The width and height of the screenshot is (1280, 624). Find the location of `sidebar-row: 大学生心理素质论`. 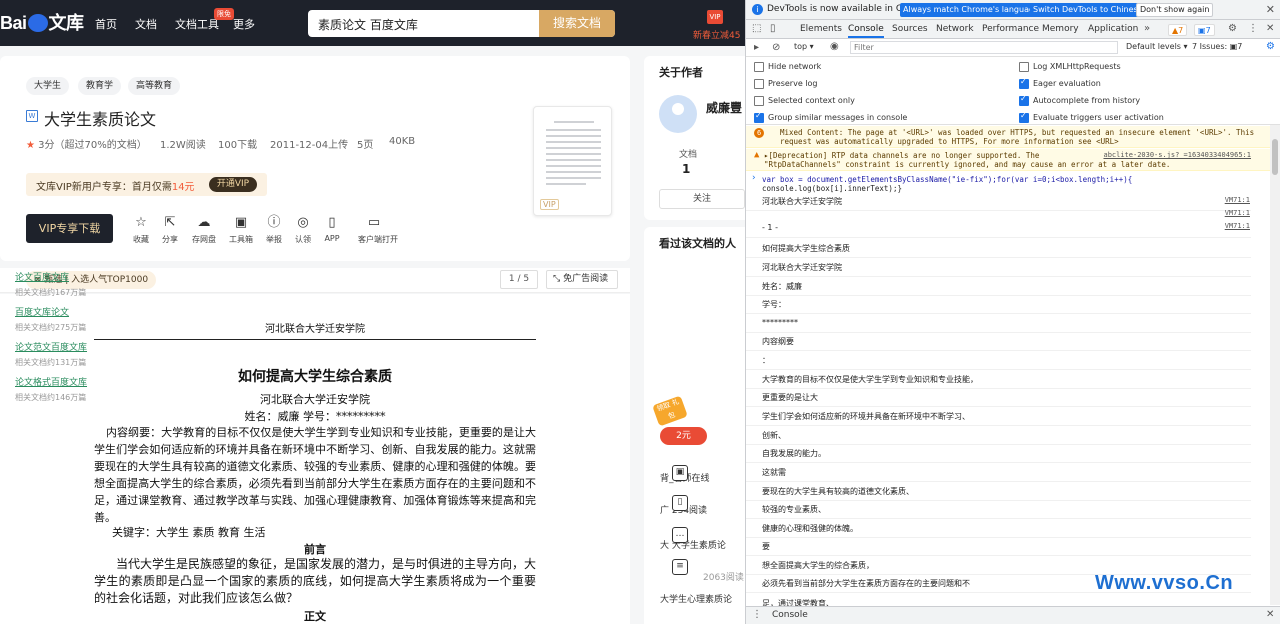

sidebar-row: 大学生心理素质论 is located at coordinates (696, 598).